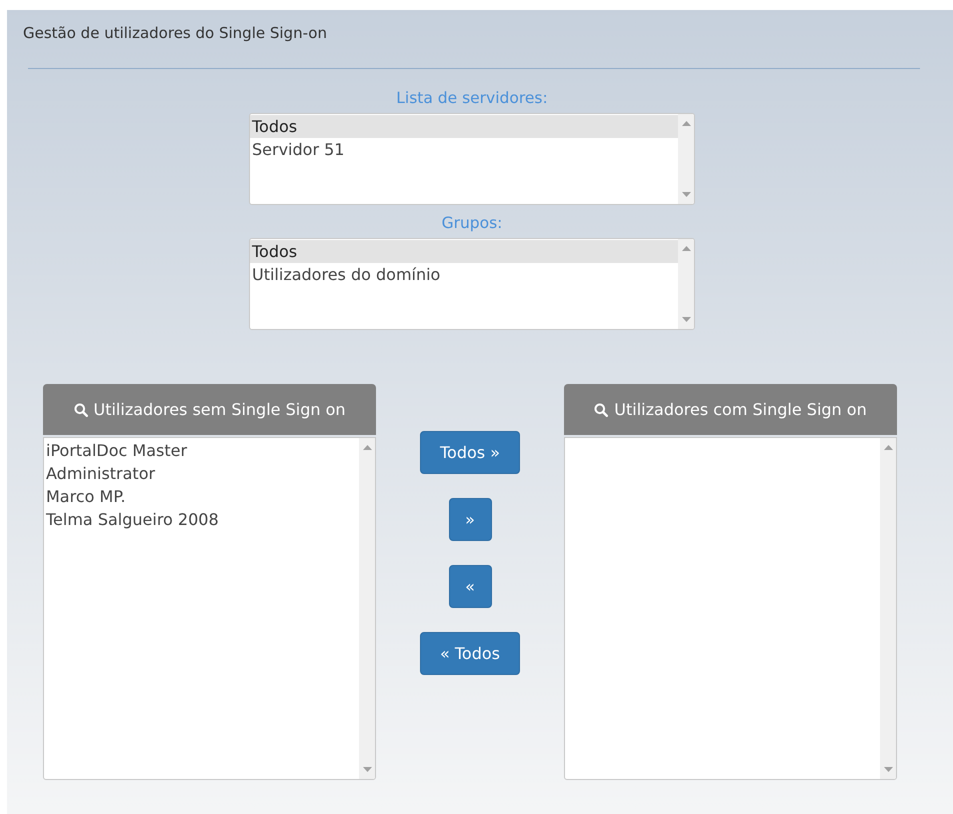 This screenshot has height=814, width=953. I want to click on listbox: iPortalDoc Master Administrator Marco MP. Telma Salgueiro 2008, so click(209, 608).